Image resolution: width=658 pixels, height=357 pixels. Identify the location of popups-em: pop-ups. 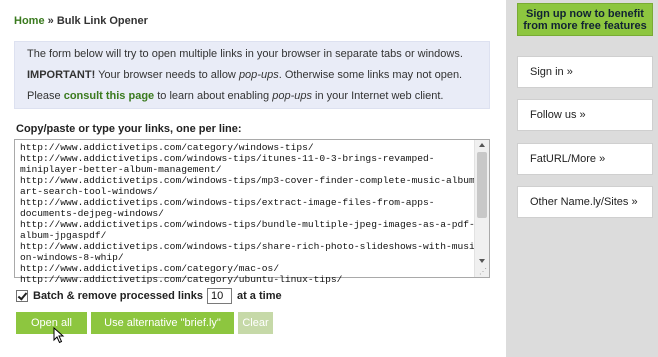
(258, 75).